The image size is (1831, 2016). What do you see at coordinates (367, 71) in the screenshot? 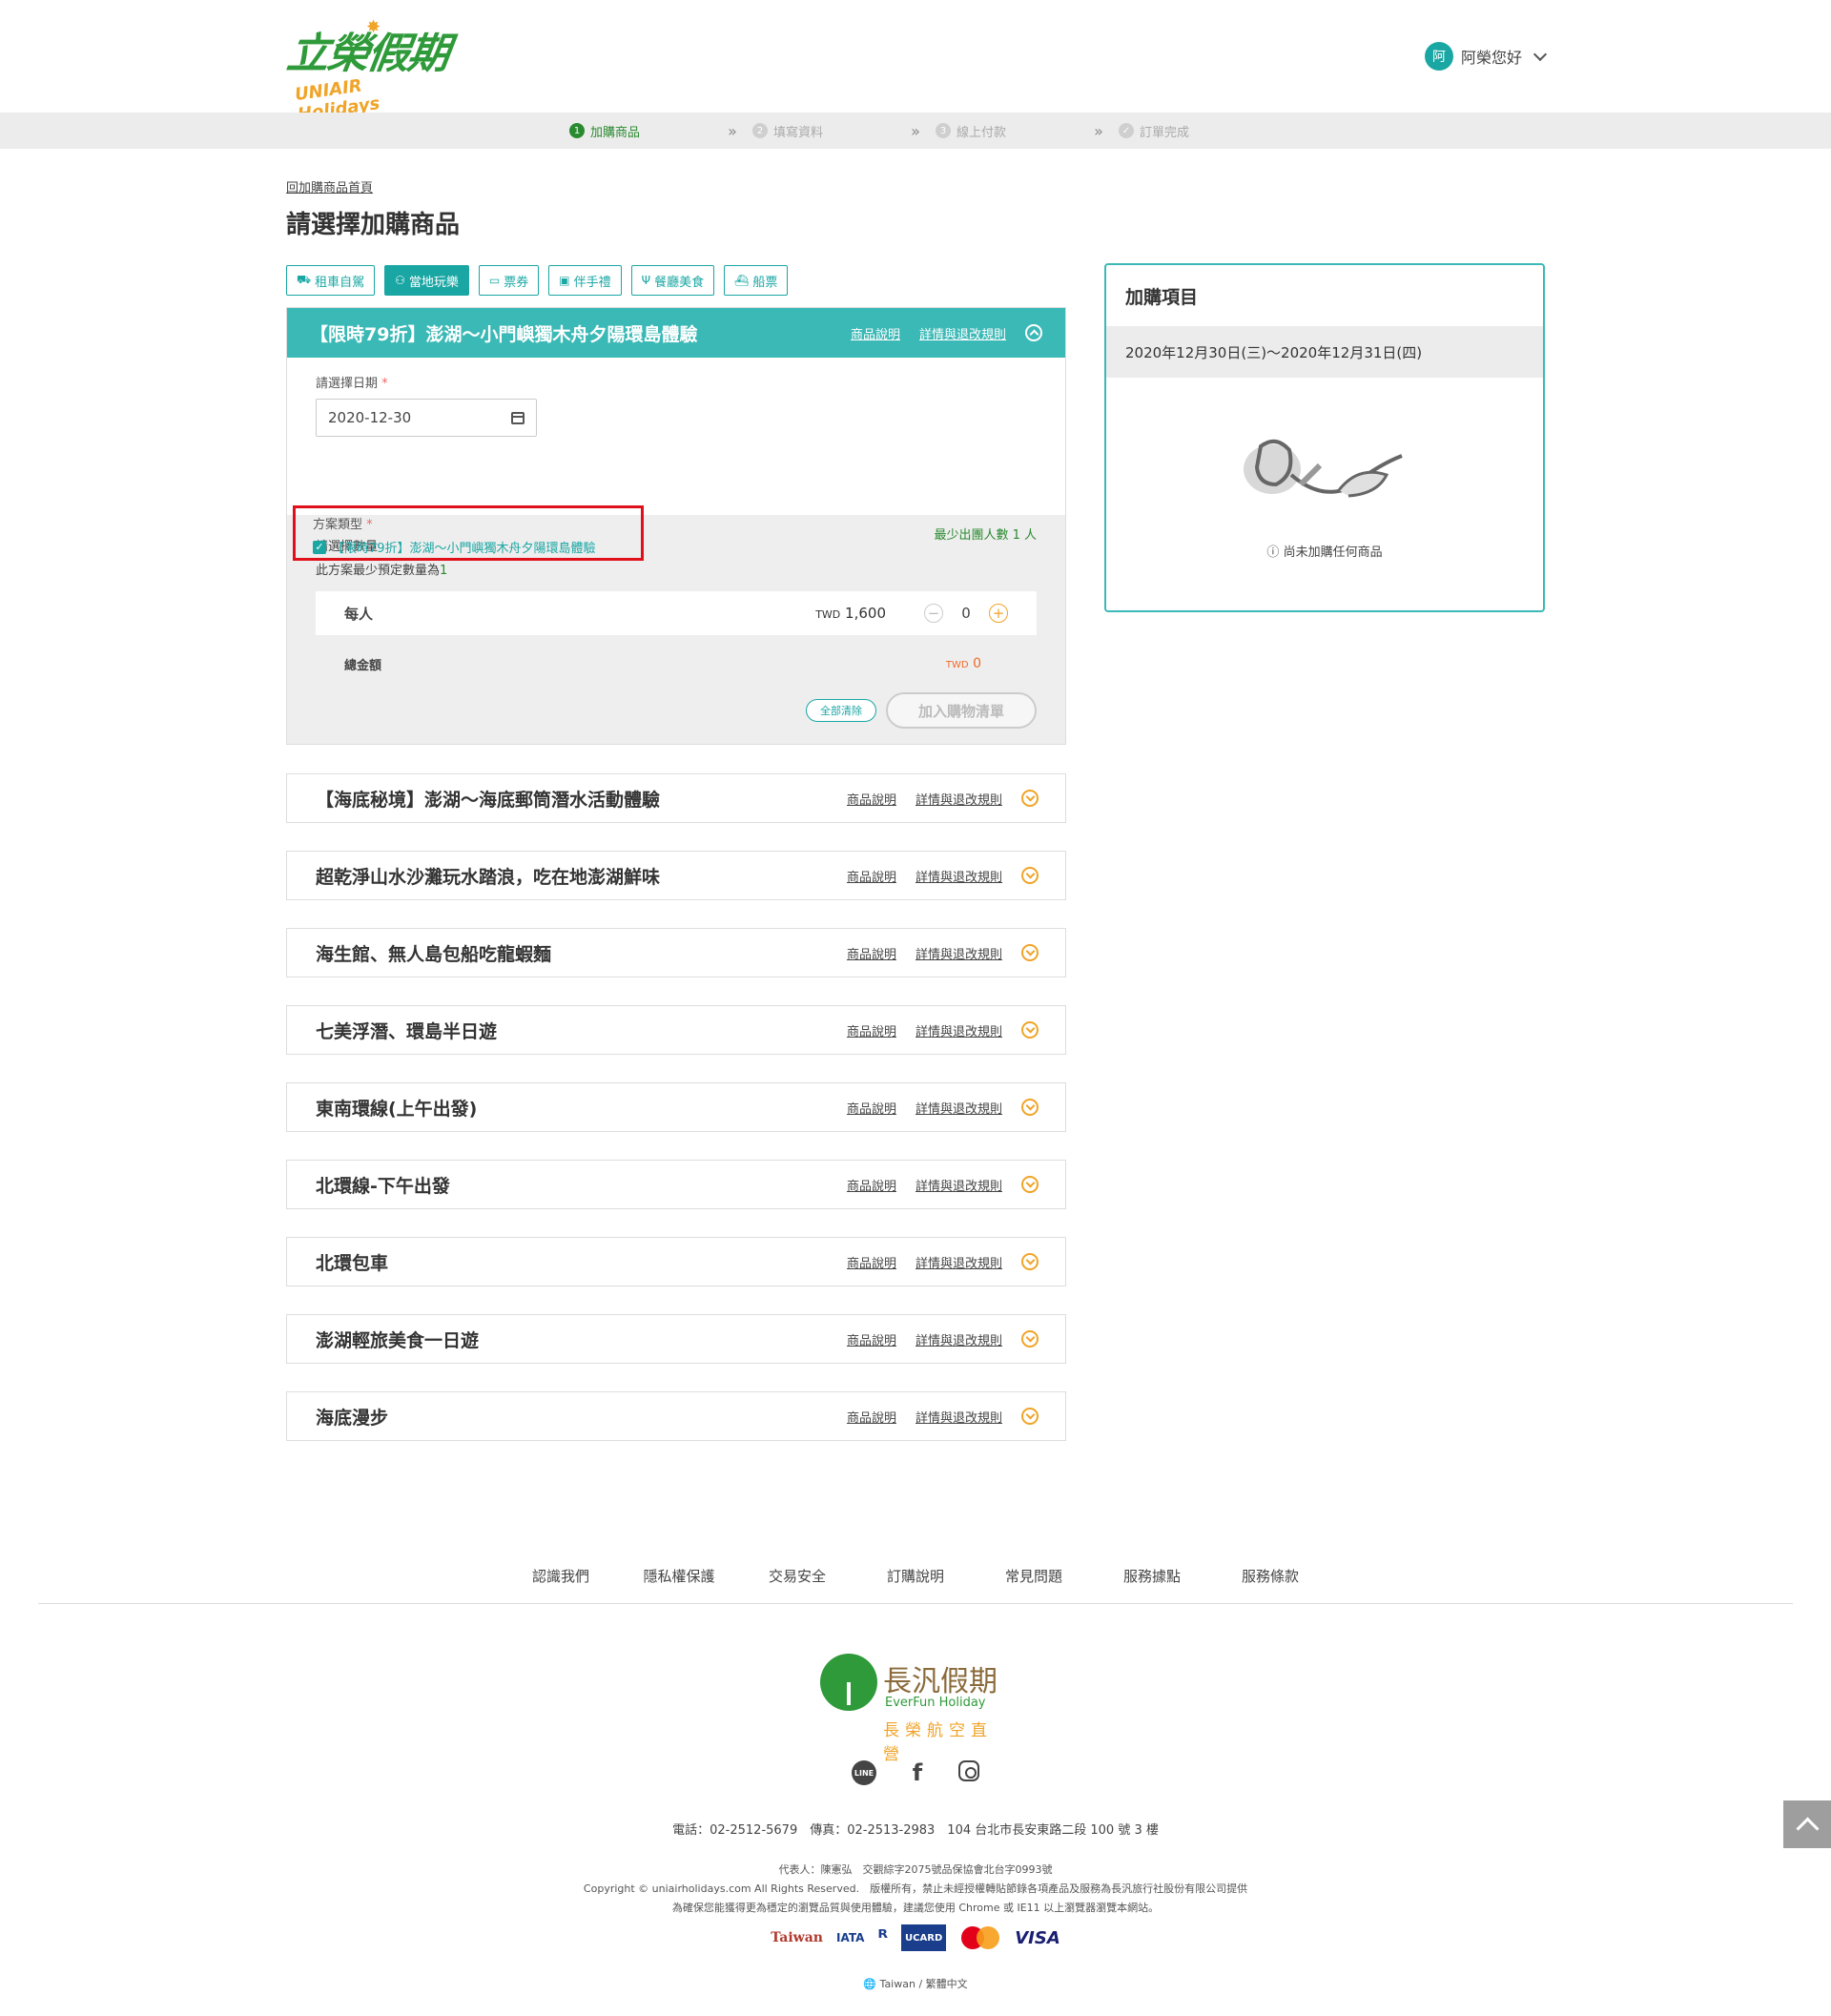
I see `uniair-logo: 立榮假期 ✸ UNIAIR Holidays` at bounding box center [367, 71].